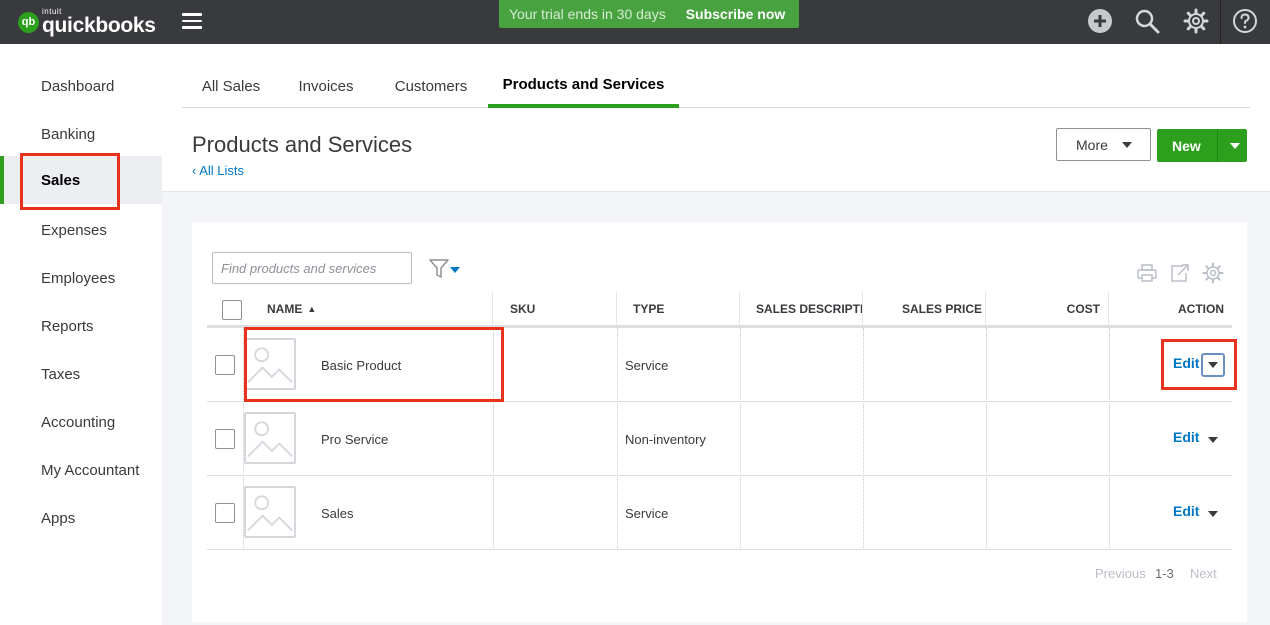  Describe the element at coordinates (81, 134) in the screenshot. I see `sidebar-item-banking: Banking` at that location.